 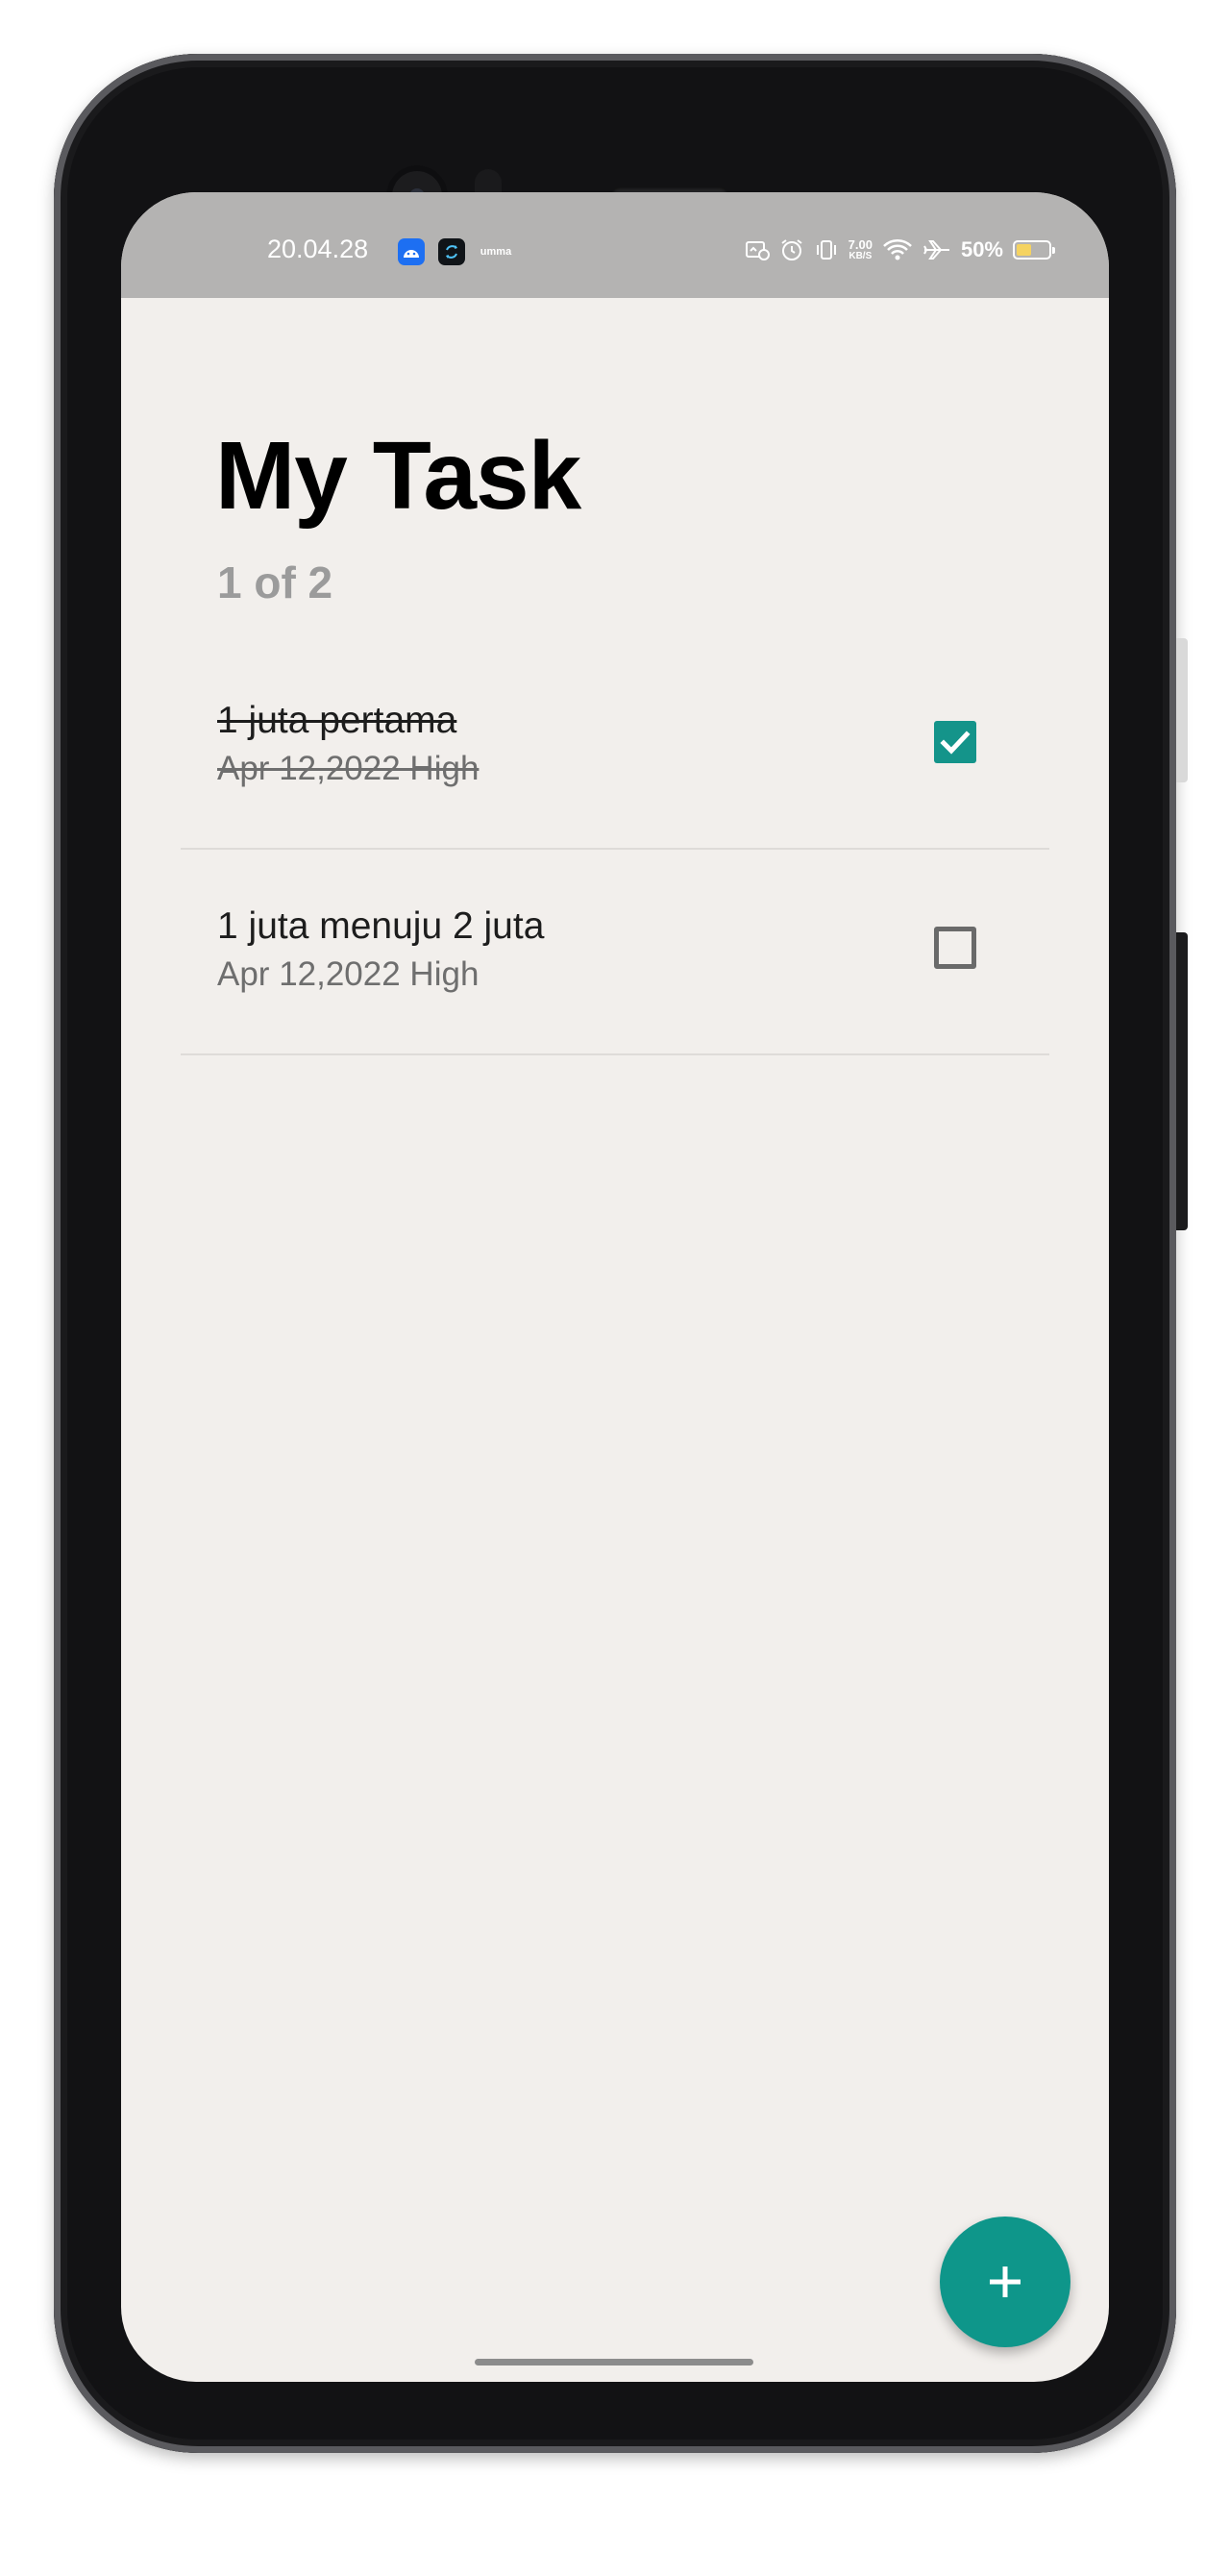 I want to click on plus-icon, so click(x=1006, y=2281).